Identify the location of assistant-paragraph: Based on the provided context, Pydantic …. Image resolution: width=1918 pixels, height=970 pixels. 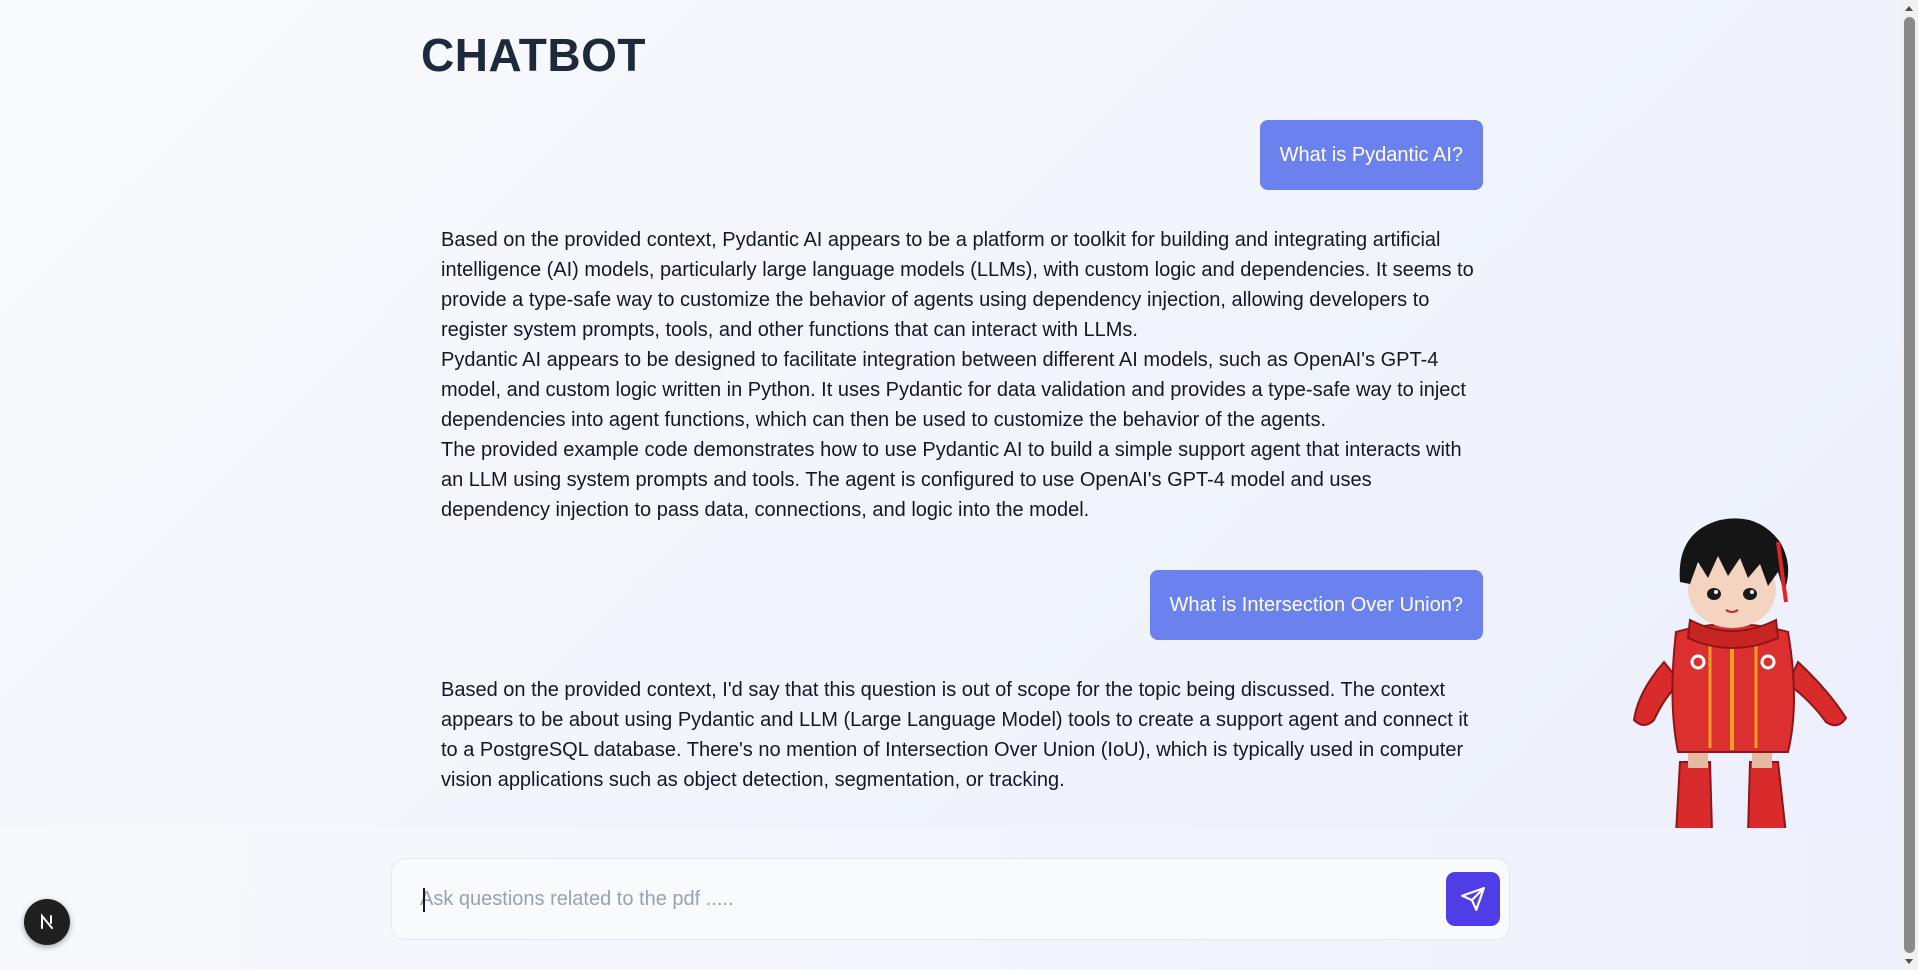
(957, 285).